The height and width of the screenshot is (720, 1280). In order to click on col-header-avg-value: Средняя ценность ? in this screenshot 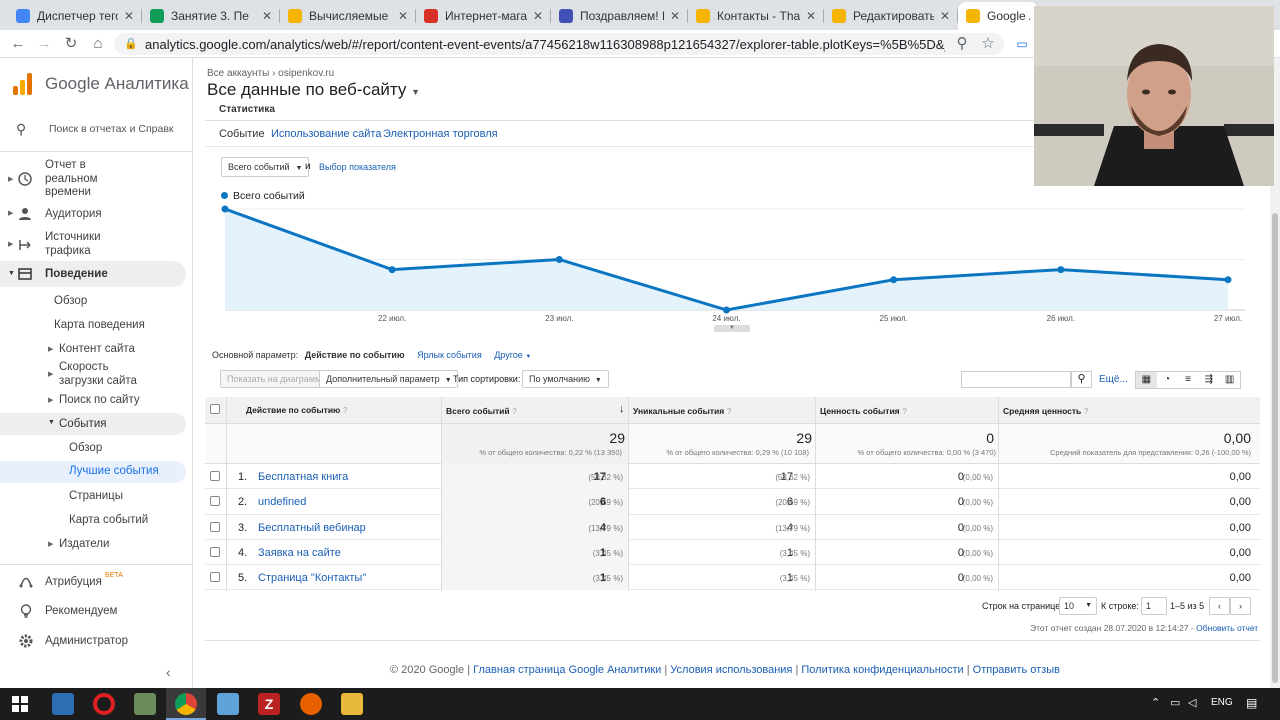, I will do `click(1046, 411)`.